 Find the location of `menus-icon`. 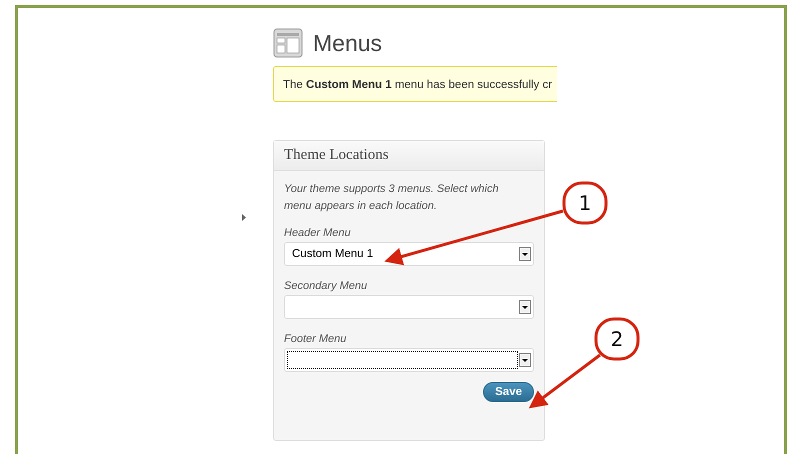

menus-icon is located at coordinates (288, 43).